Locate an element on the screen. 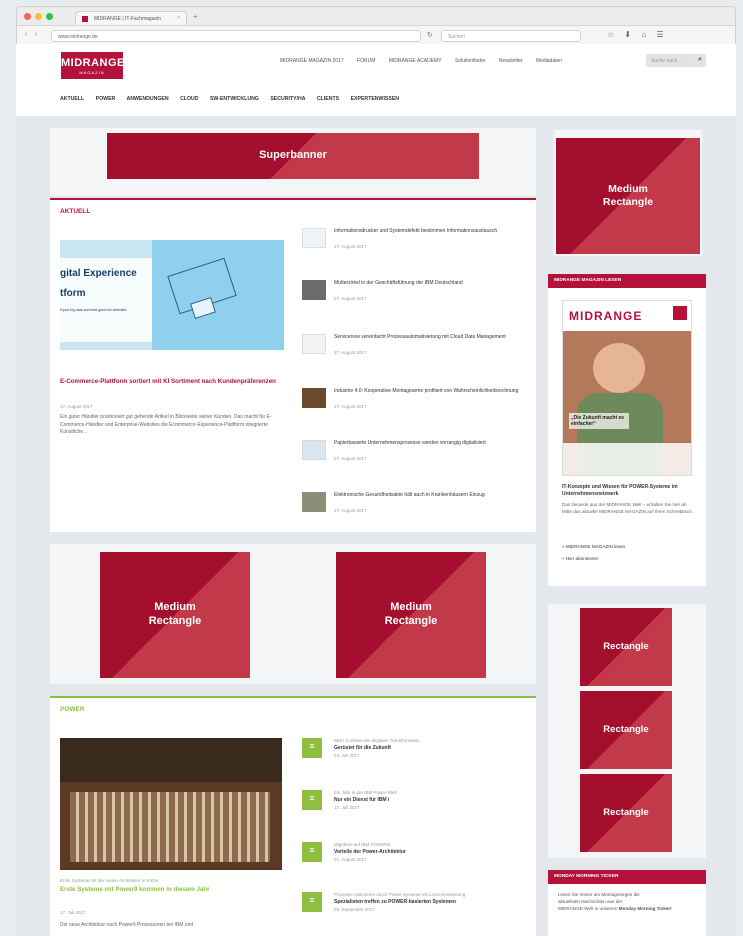 This screenshot has height=936, width=743. minimize-window-icon is located at coordinates (38, 16).